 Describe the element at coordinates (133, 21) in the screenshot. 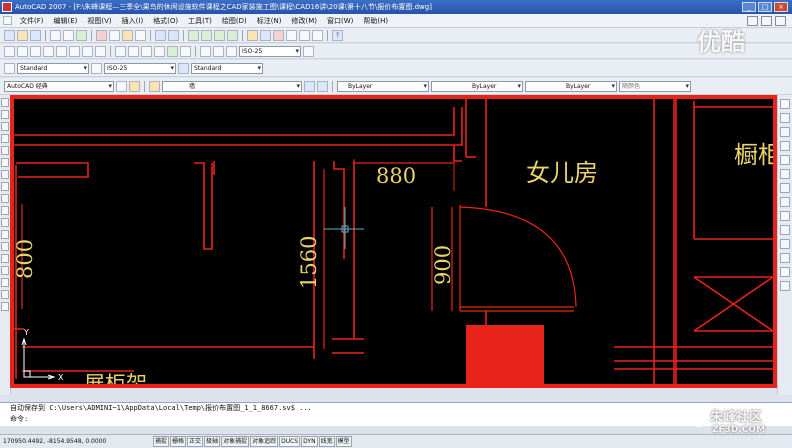

I see `menu-insert: 插入(I)` at that location.